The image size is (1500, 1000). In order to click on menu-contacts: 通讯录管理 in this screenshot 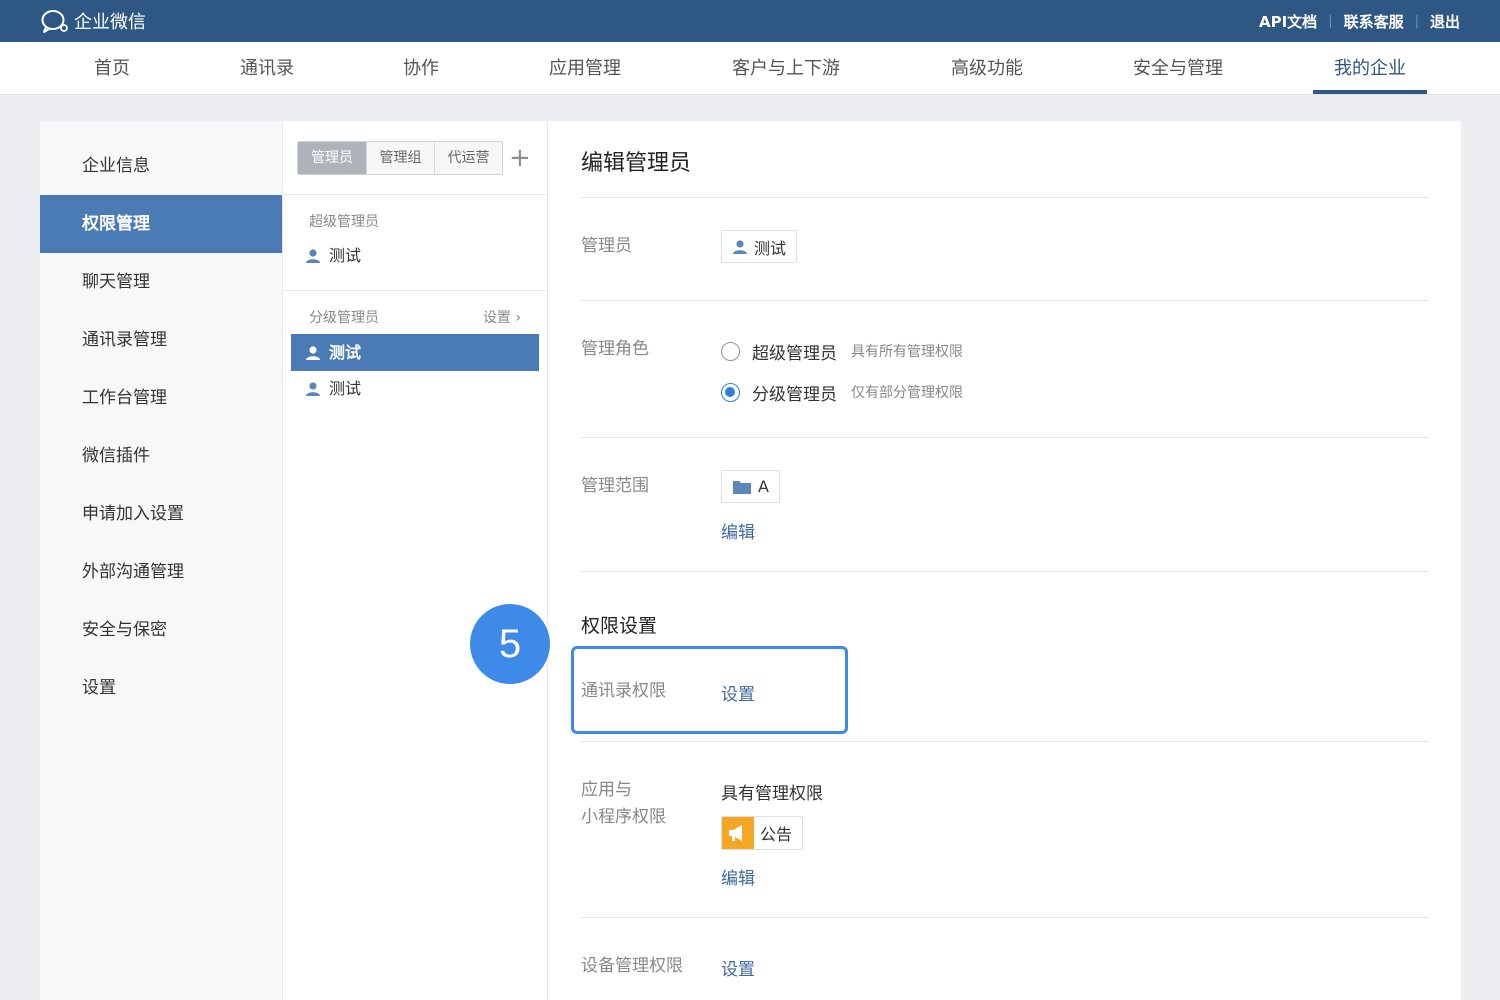, I will do `click(161, 340)`.